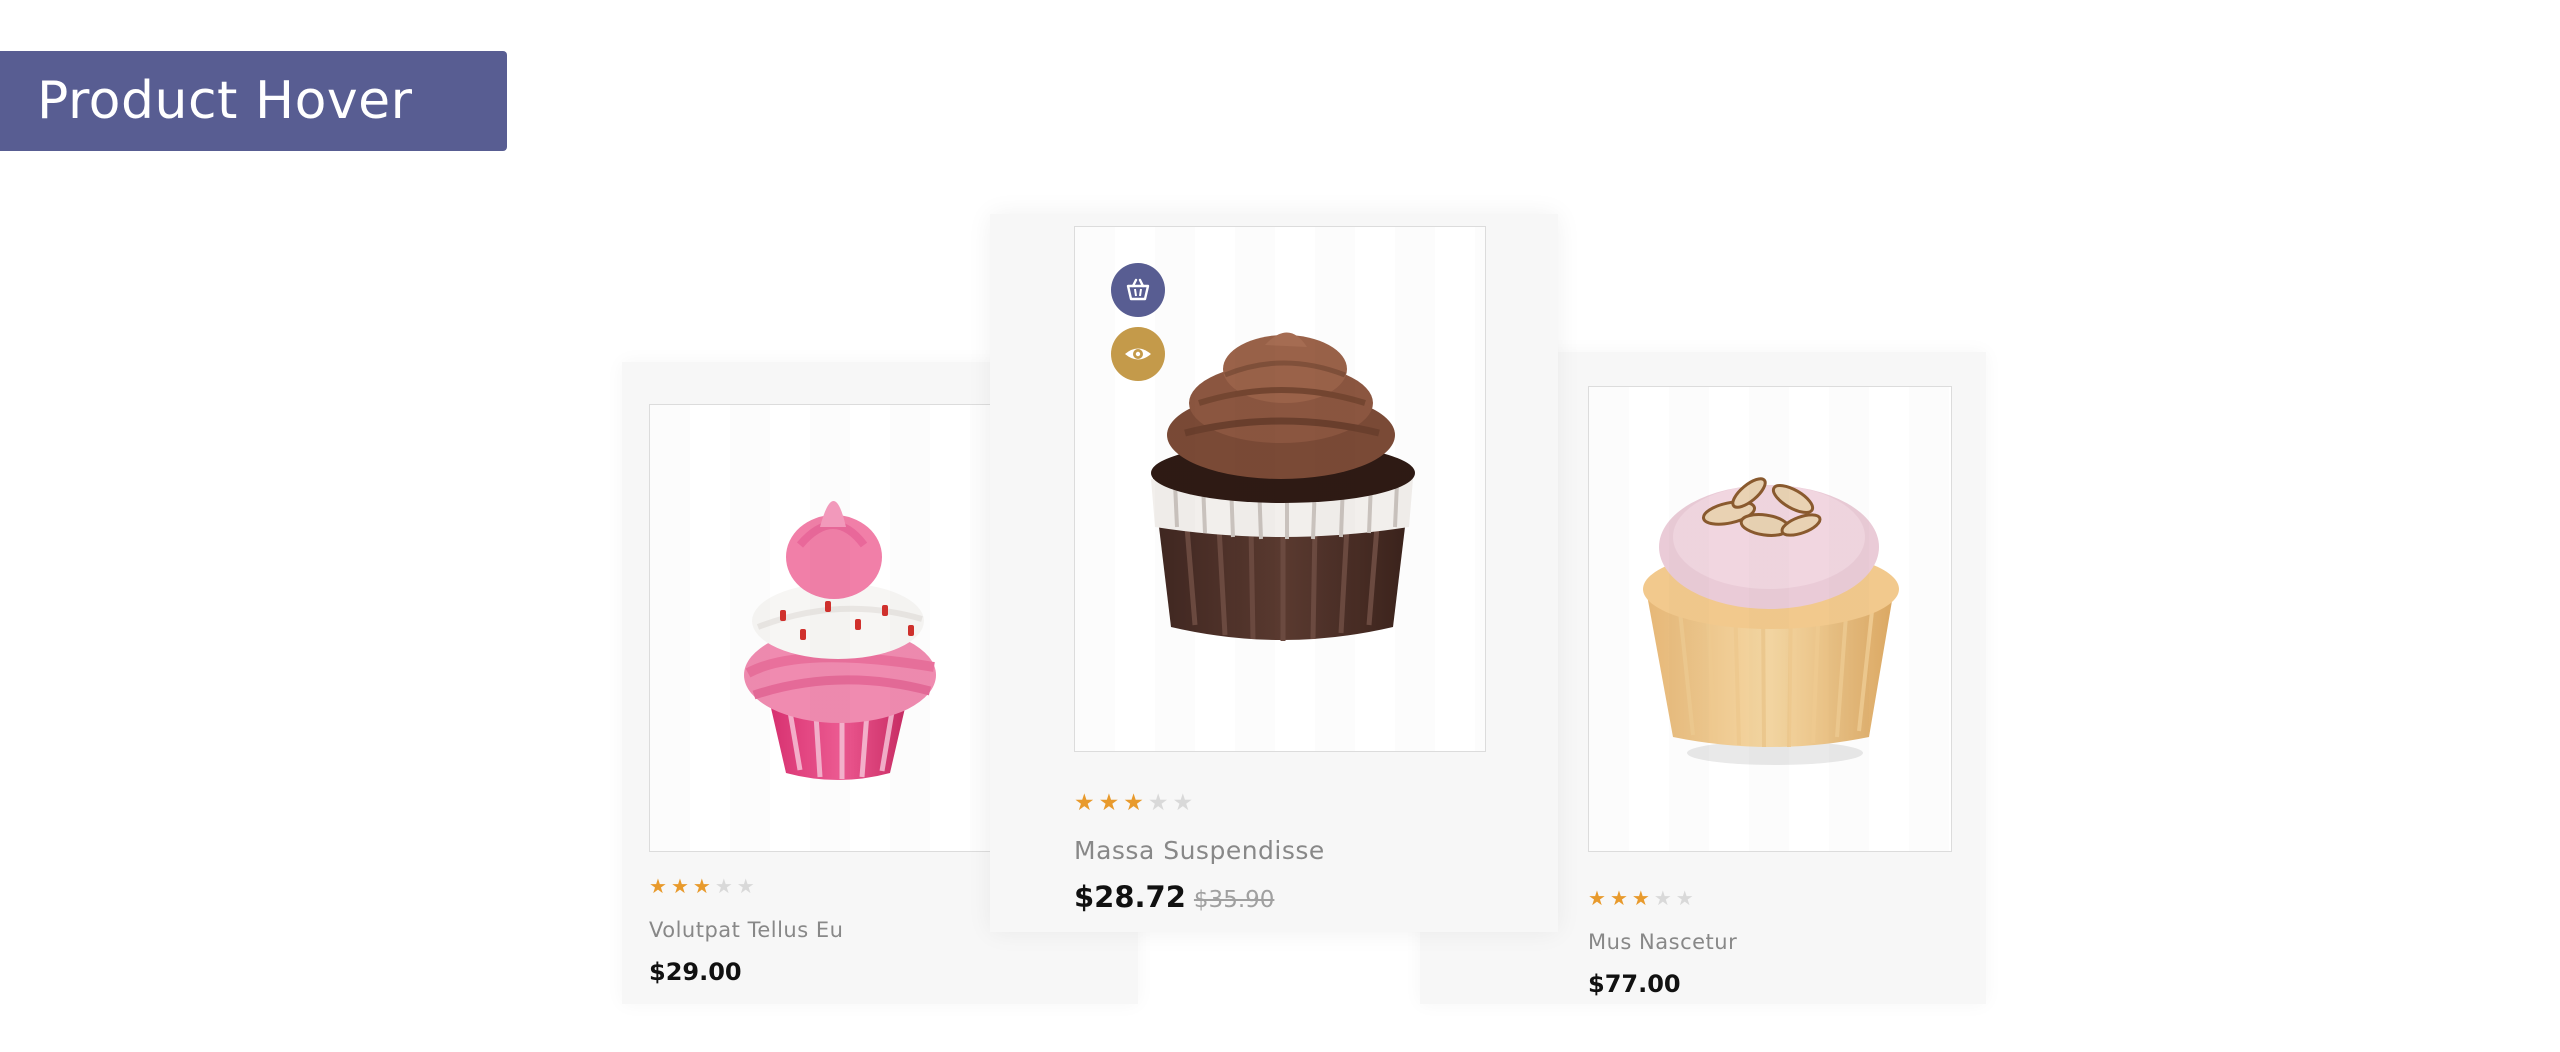 The width and height of the screenshot is (2560, 1052). What do you see at coordinates (1634, 984) in the screenshot?
I see `product-price-3: $77.00` at bounding box center [1634, 984].